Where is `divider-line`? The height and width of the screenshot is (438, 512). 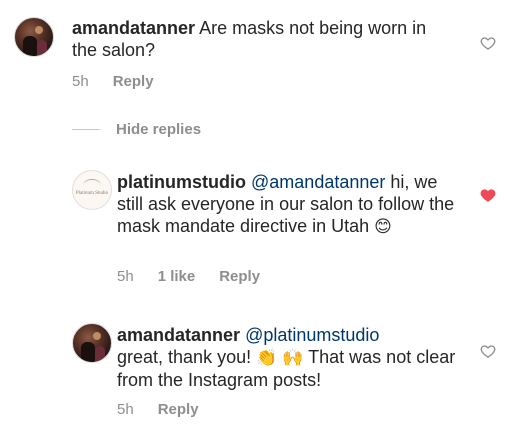
divider-line is located at coordinates (86, 129).